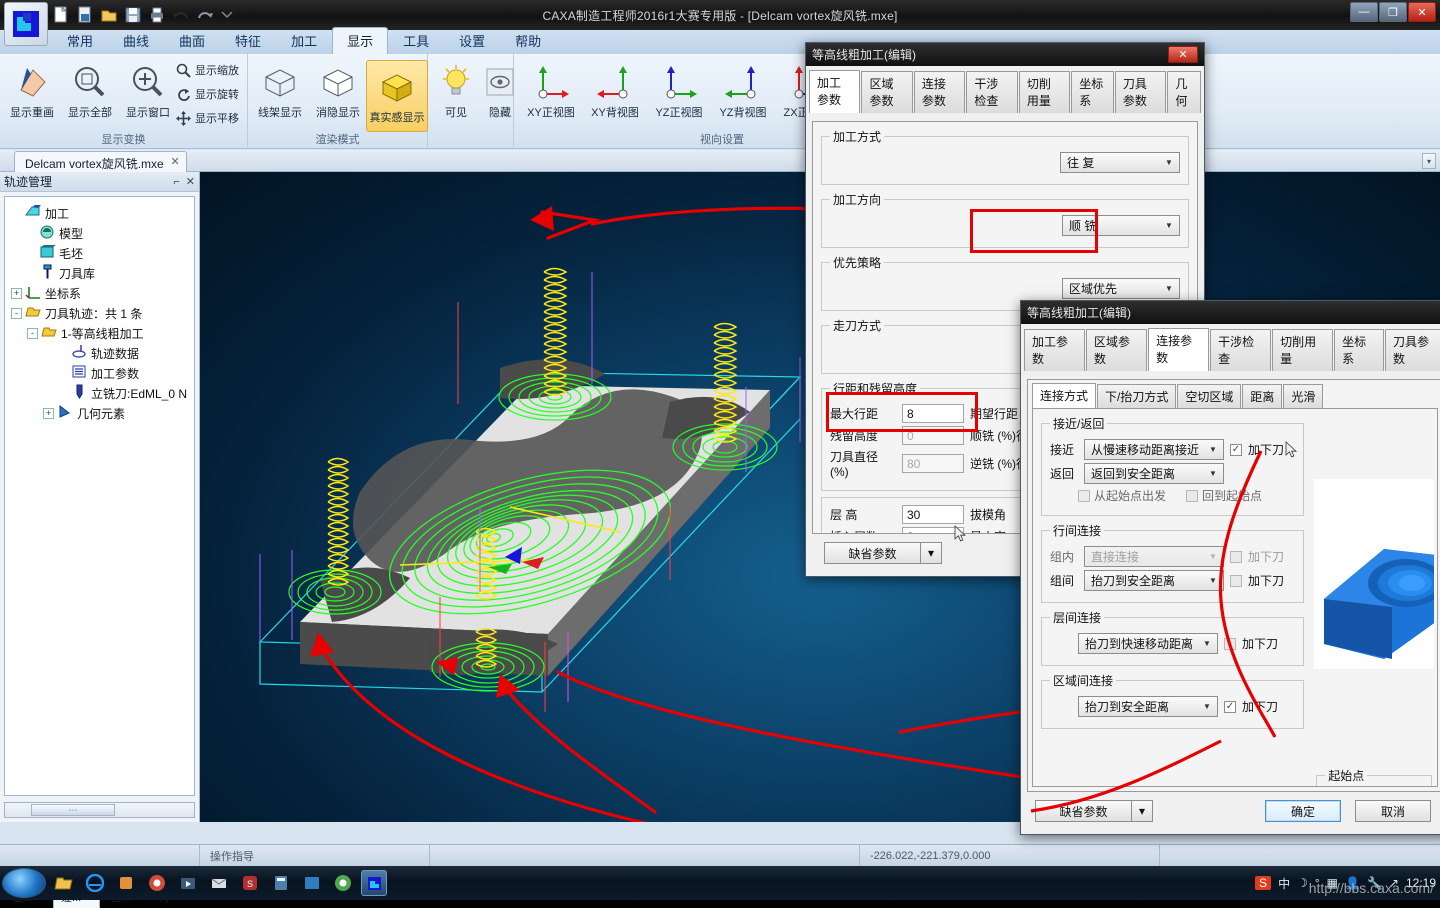 This screenshot has width=1440, height=908. Describe the element at coordinates (374, 883) in the screenshot. I see `caxa-icon` at that location.